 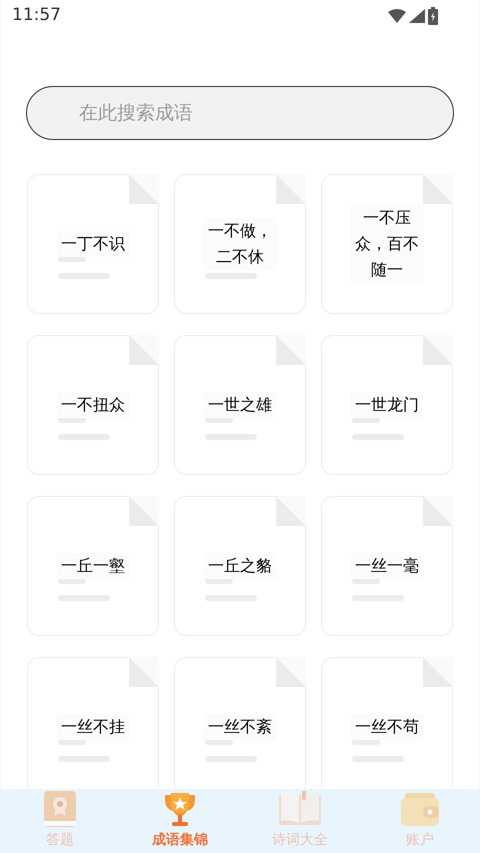 I want to click on idiom-text: 一世龙门, so click(x=387, y=405).